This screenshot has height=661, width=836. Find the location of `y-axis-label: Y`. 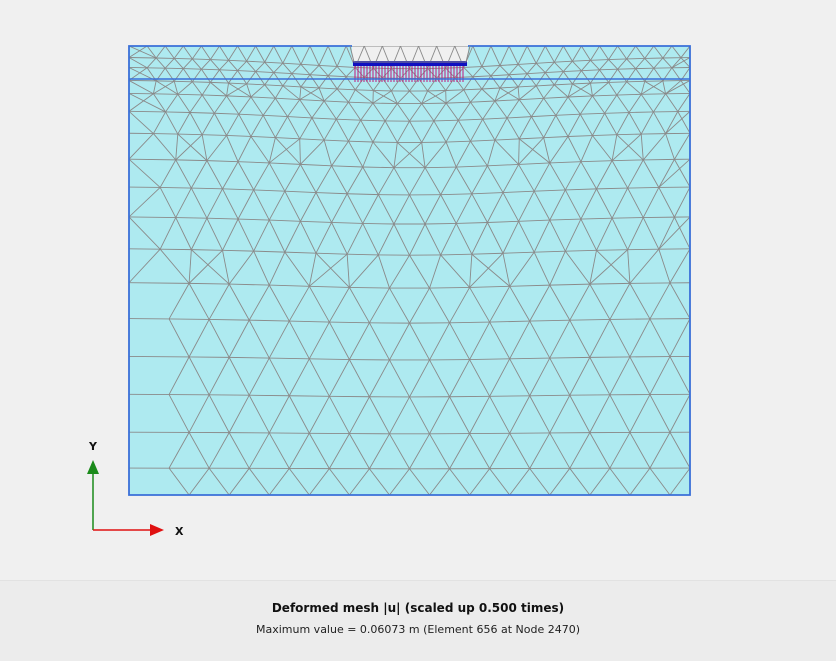

y-axis-label: Y is located at coordinates (93, 446).